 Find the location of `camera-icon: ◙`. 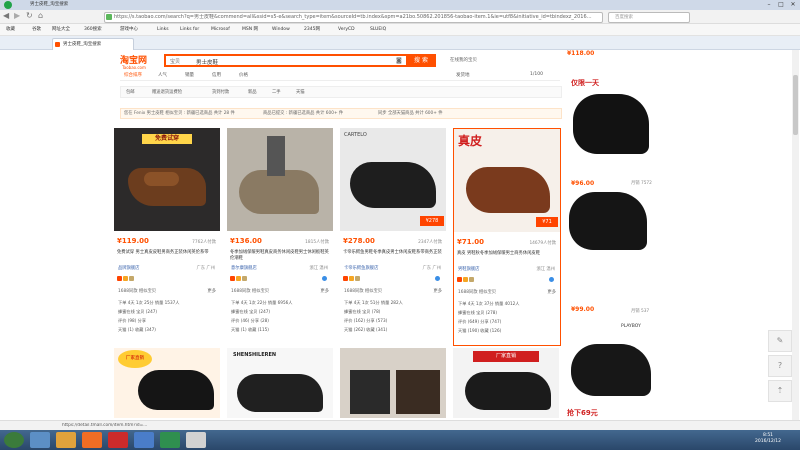

camera-icon: ◙ is located at coordinates (399, 60).